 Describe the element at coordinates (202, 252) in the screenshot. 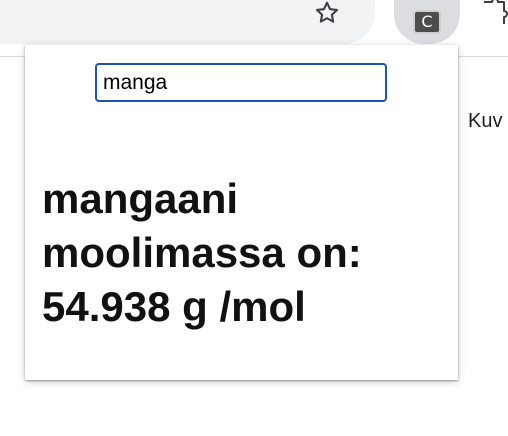

I see `result-label: moolimassa on:` at that location.